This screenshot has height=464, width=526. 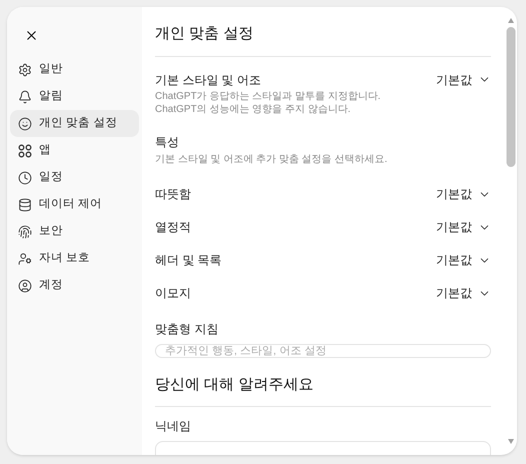 I want to click on instructions-field: 추가적인 행동, 스타일, 어조 설정, so click(x=323, y=351).